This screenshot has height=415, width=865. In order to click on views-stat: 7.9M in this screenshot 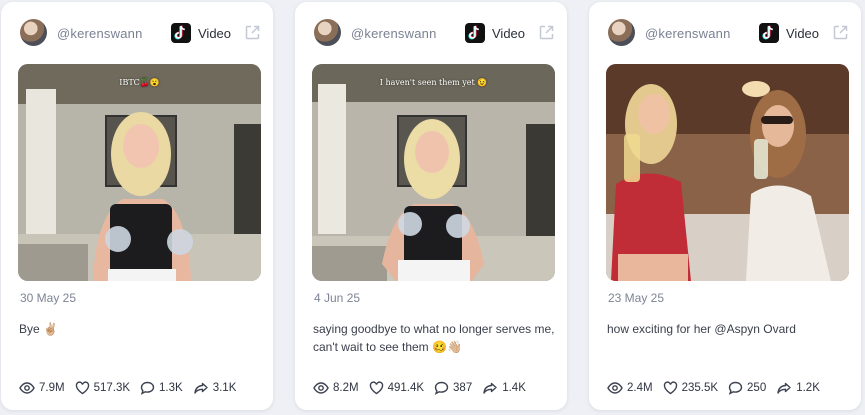, I will do `click(42, 388)`.